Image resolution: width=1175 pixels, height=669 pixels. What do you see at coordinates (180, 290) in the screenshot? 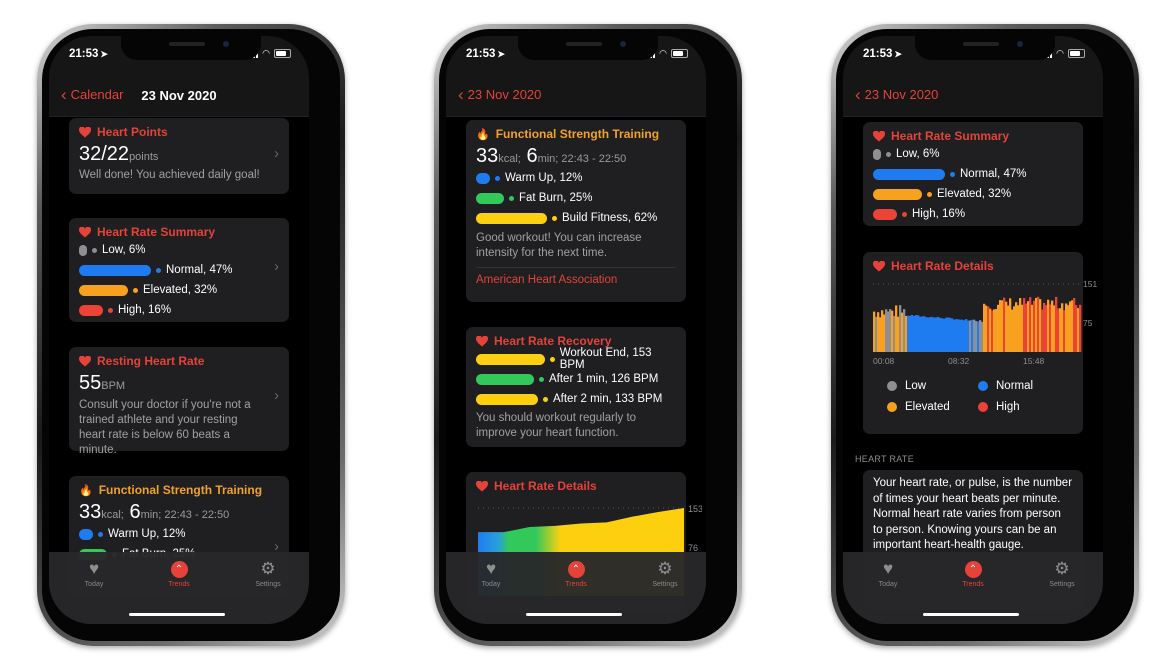
I see `row-label: Elevated, 32%` at bounding box center [180, 290].